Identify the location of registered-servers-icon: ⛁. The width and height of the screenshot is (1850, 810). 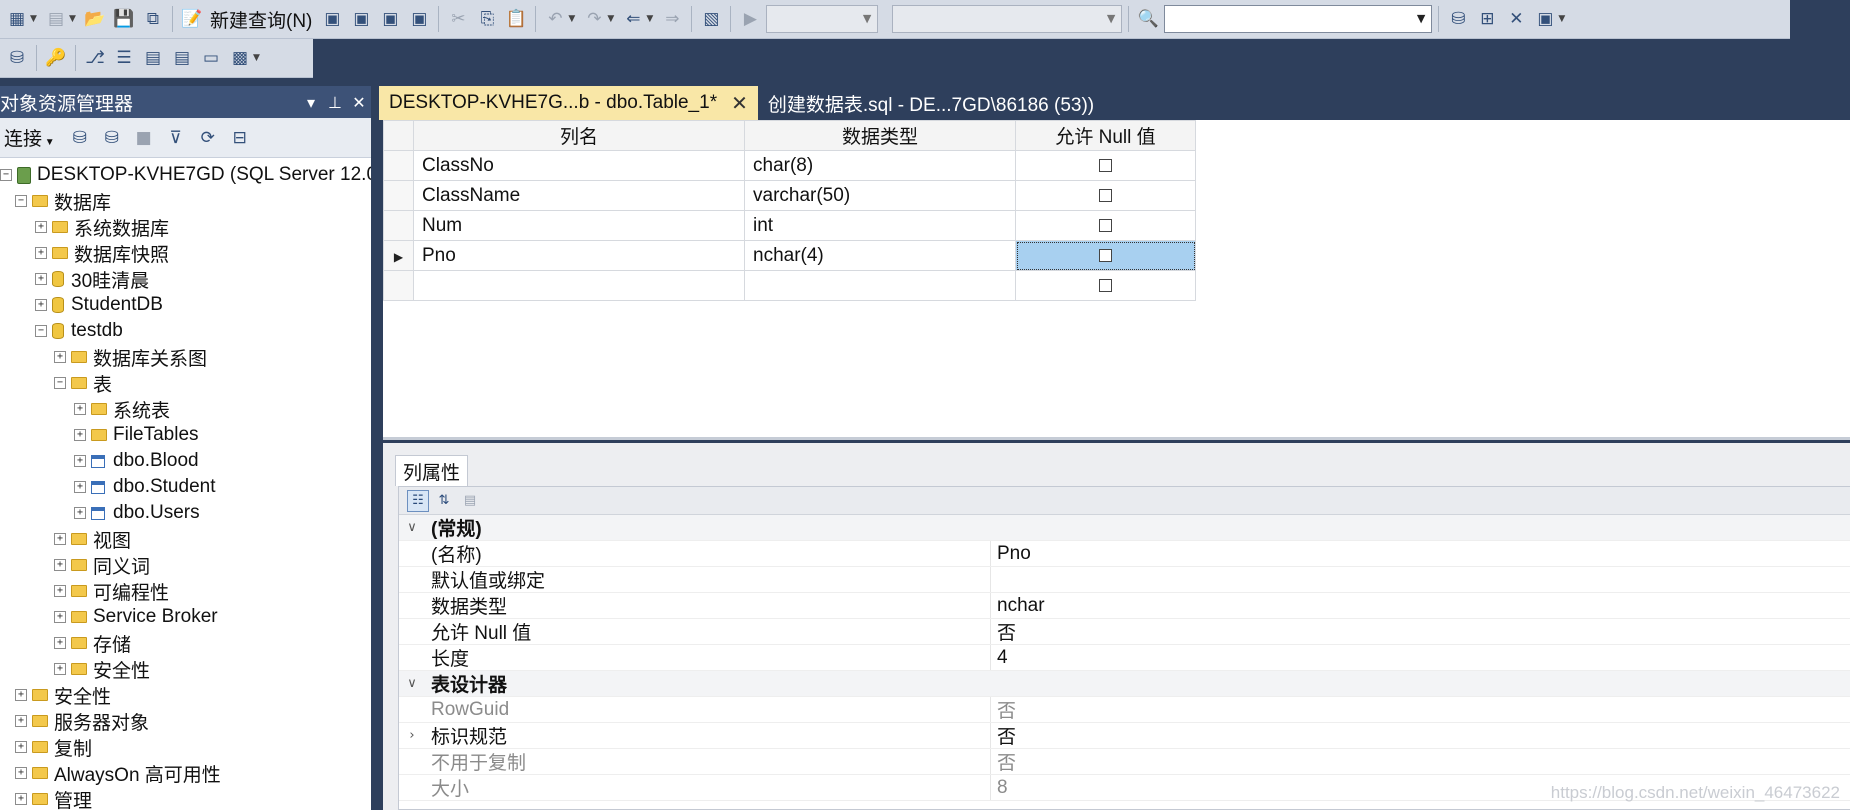
(1458, 19).